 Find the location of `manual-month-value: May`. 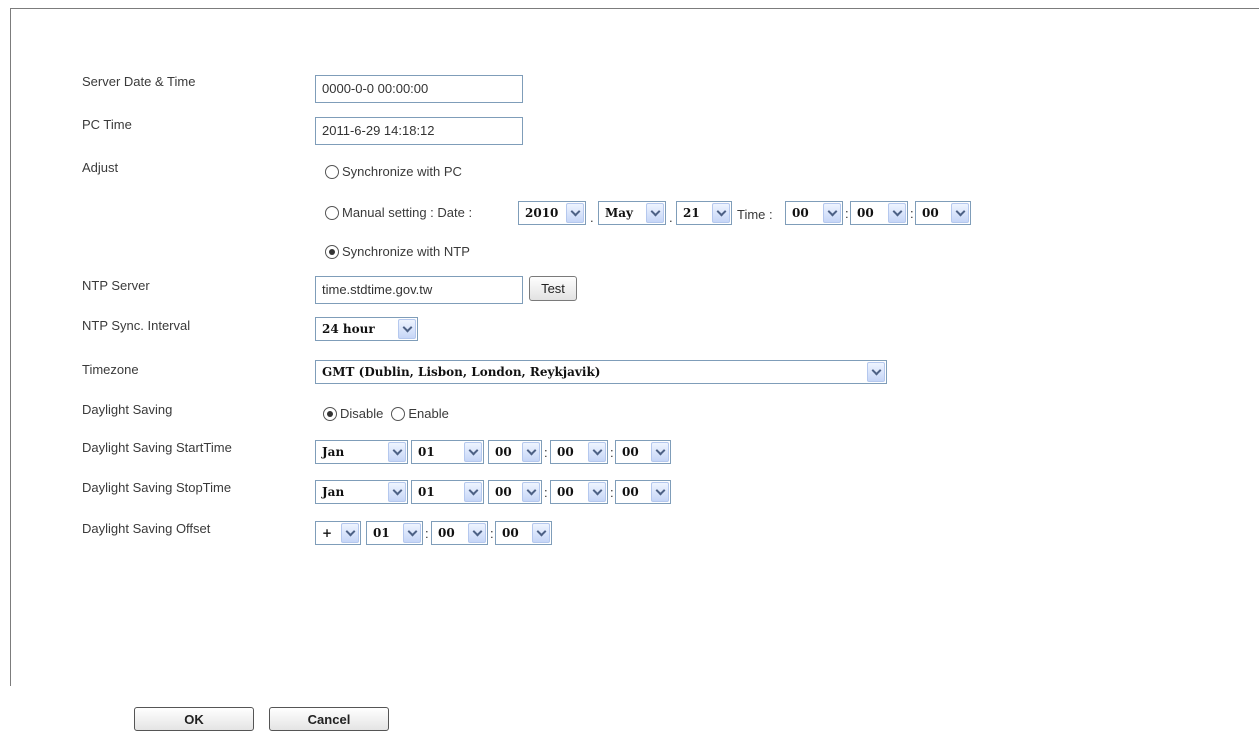

manual-month-value: May is located at coordinates (619, 213).